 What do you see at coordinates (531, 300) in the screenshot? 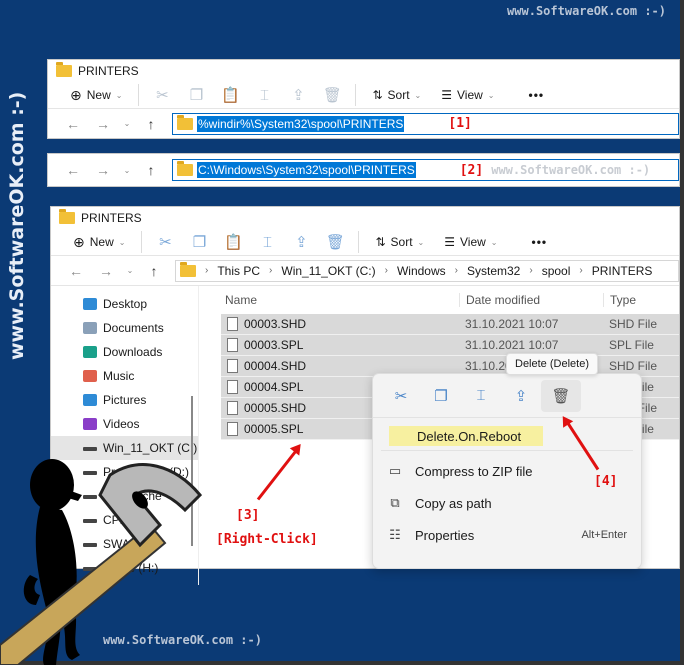
I see `column-date-modified: Date modified` at bounding box center [531, 300].